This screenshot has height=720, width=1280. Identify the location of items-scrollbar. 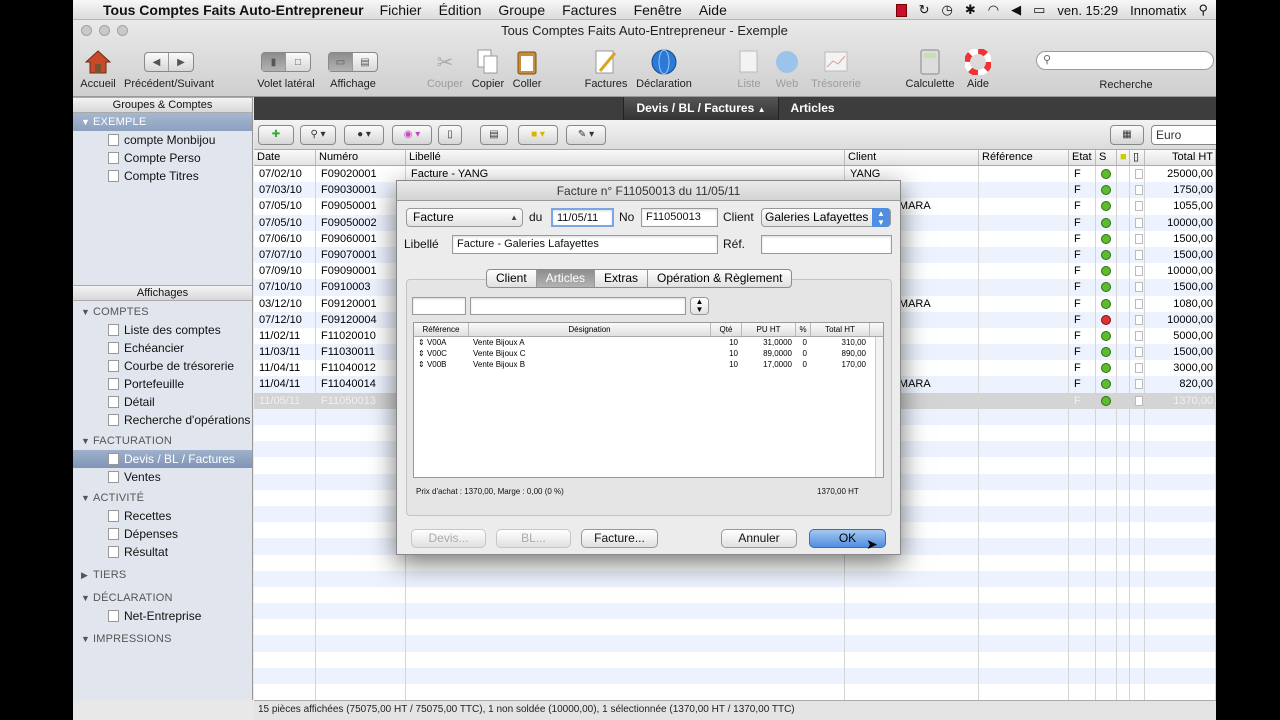
(879, 407).